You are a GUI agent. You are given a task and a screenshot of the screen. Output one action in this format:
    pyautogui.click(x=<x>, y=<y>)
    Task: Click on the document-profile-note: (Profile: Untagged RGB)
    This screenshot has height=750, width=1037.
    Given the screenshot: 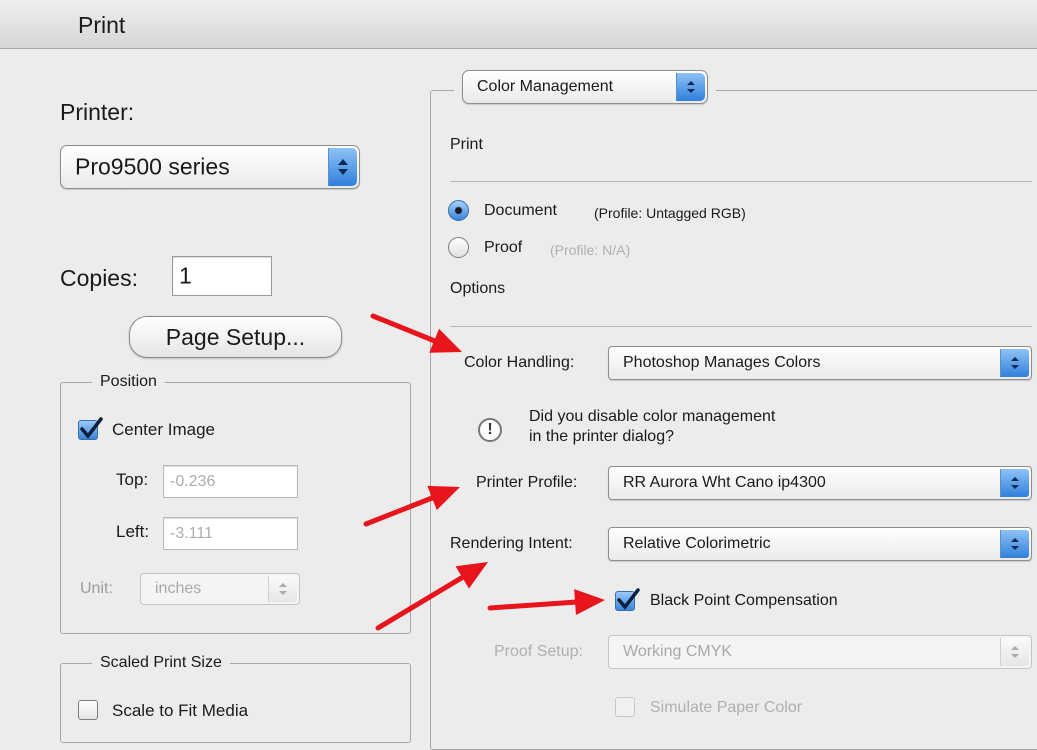 What is the action you would take?
    pyautogui.click(x=670, y=213)
    